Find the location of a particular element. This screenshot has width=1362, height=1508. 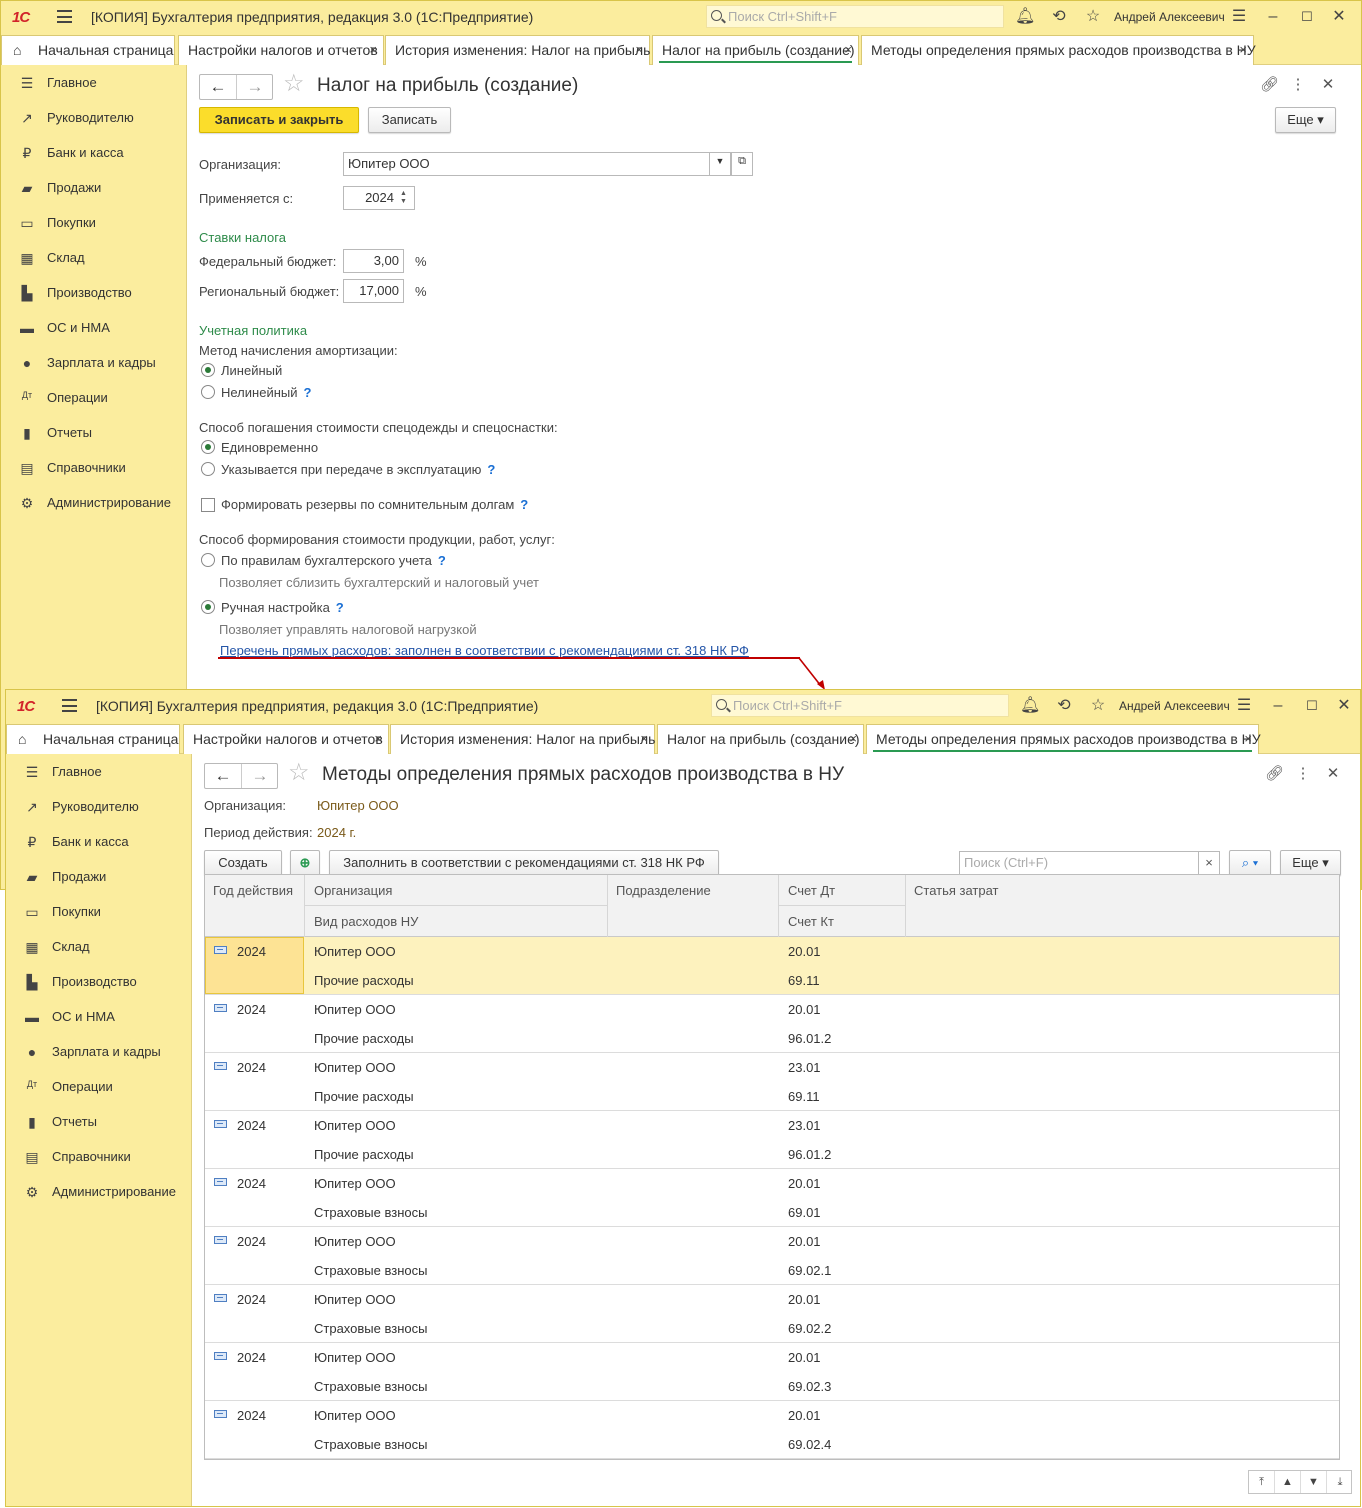

open-icon: ⧉ is located at coordinates (742, 164).